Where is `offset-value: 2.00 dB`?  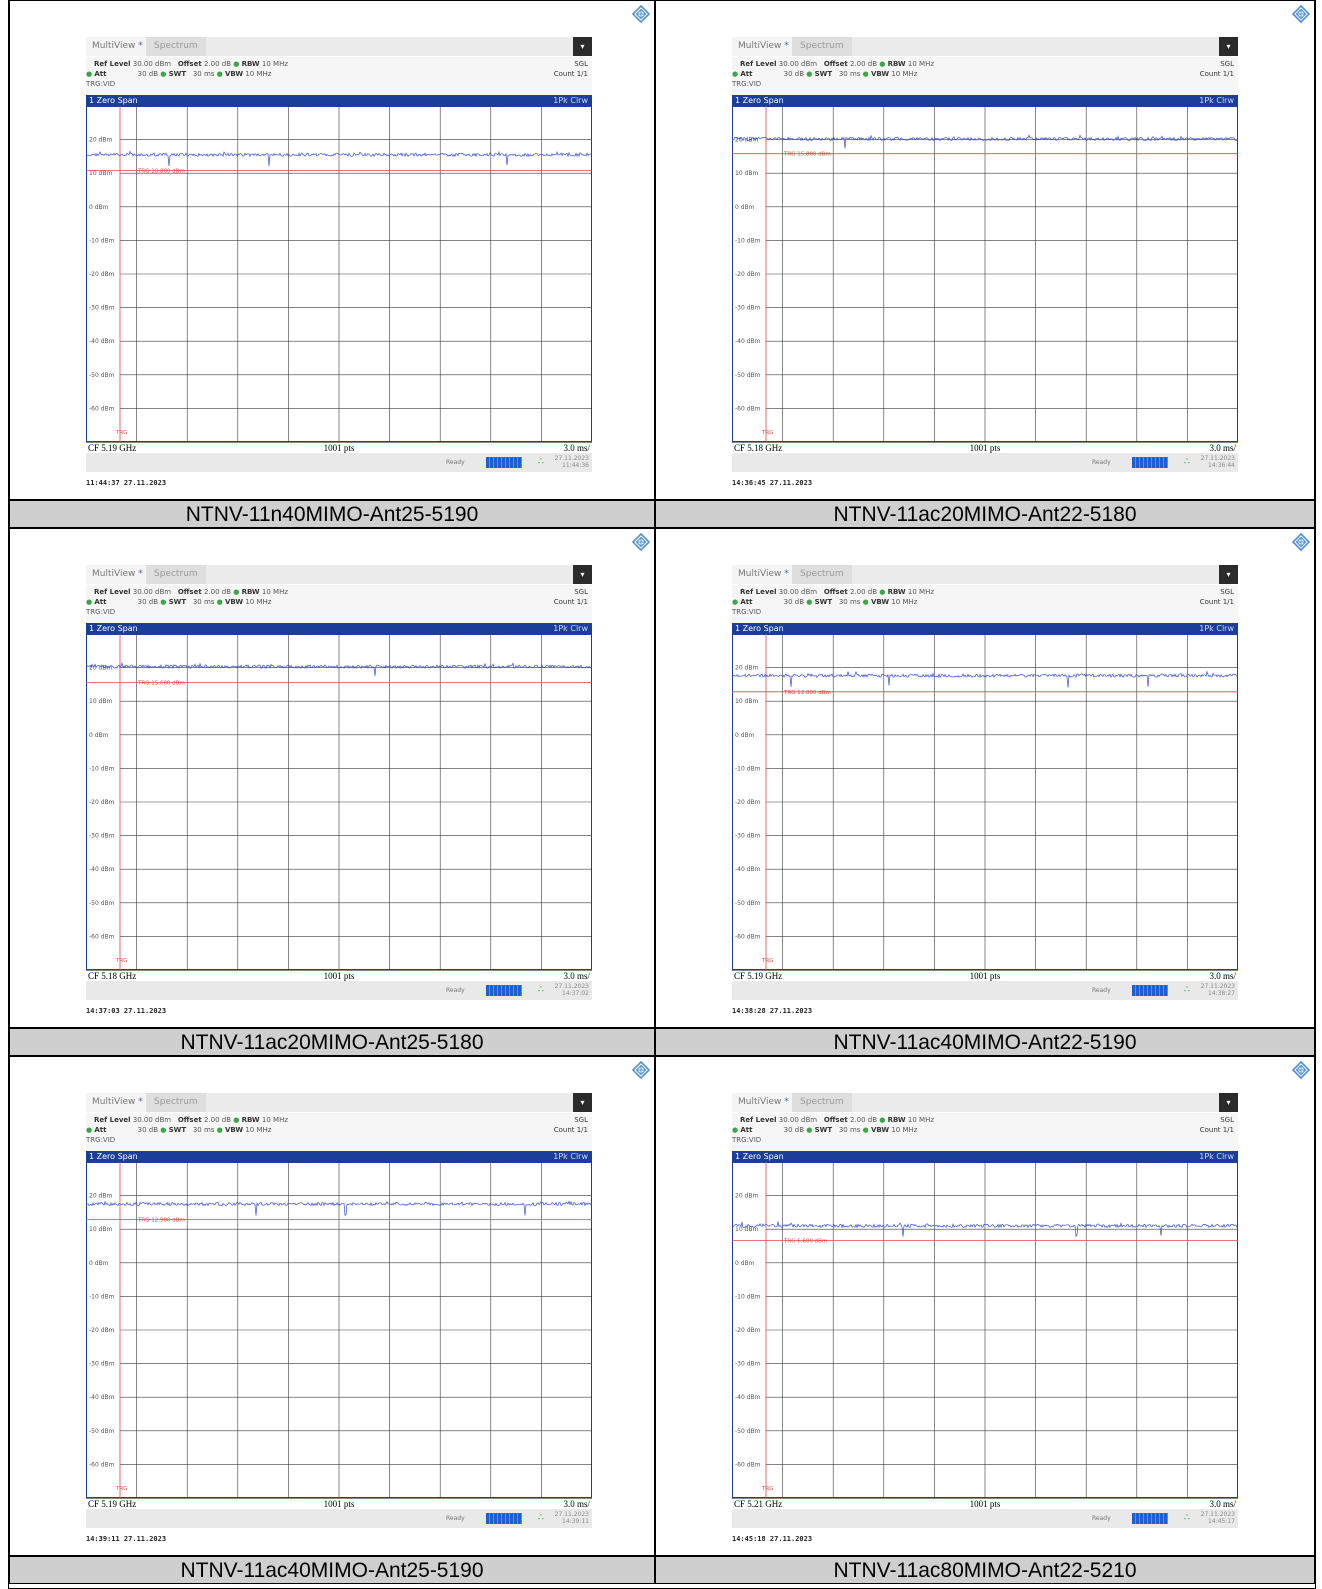 offset-value: 2.00 dB is located at coordinates (863, 1120).